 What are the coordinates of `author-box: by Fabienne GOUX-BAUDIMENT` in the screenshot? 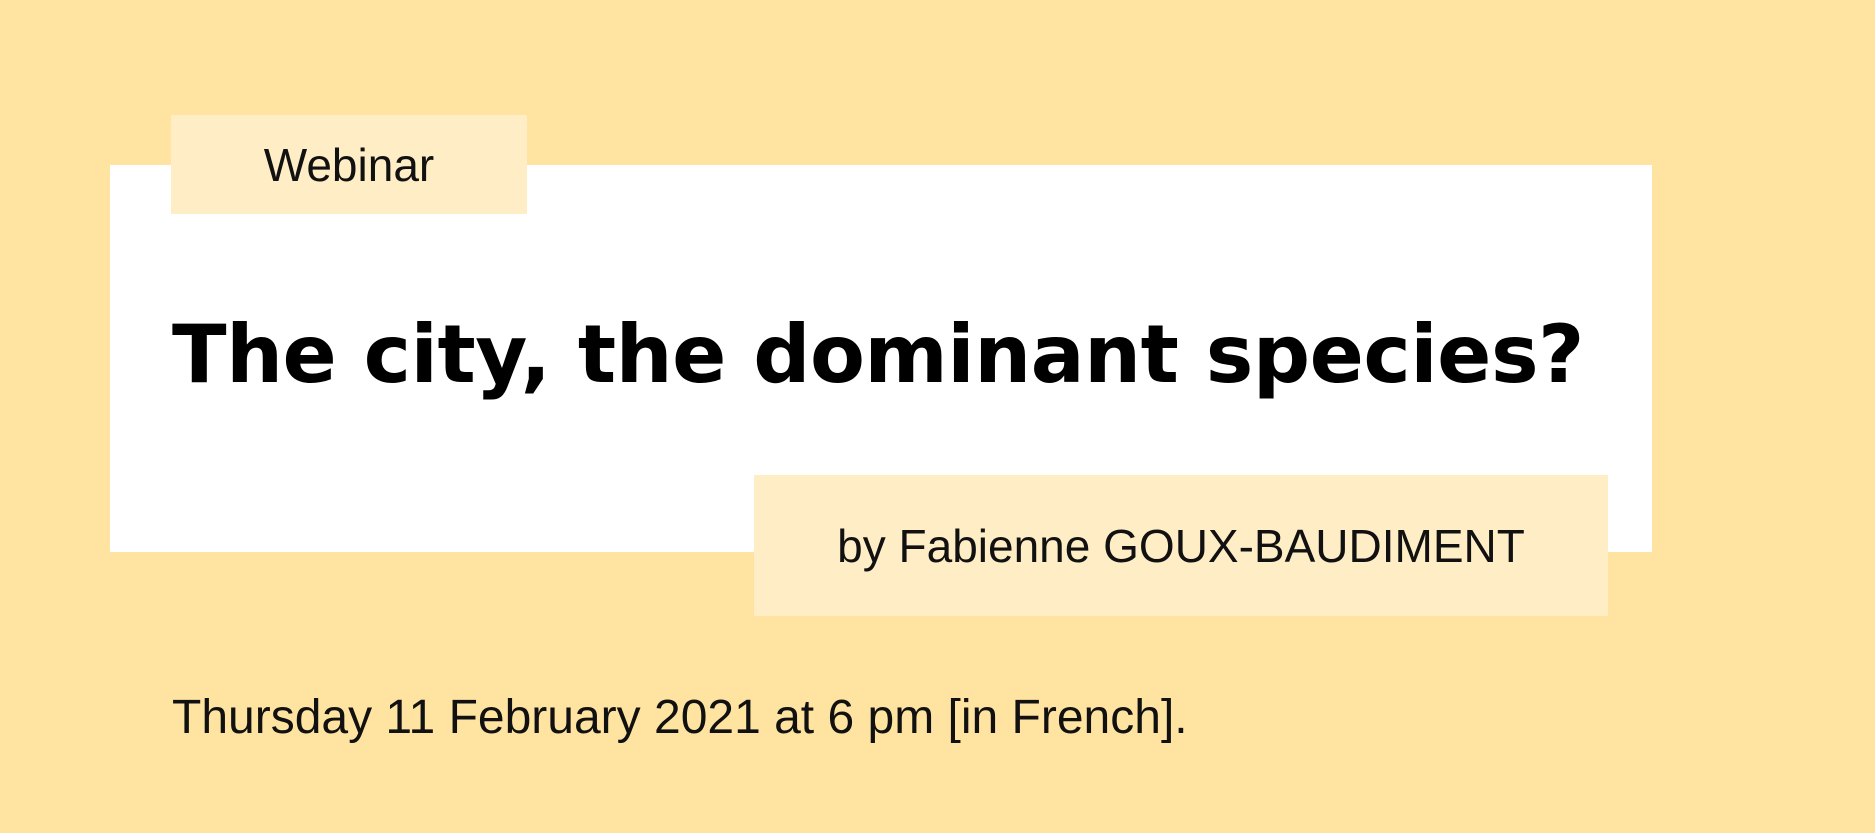 It's located at (1181, 545).